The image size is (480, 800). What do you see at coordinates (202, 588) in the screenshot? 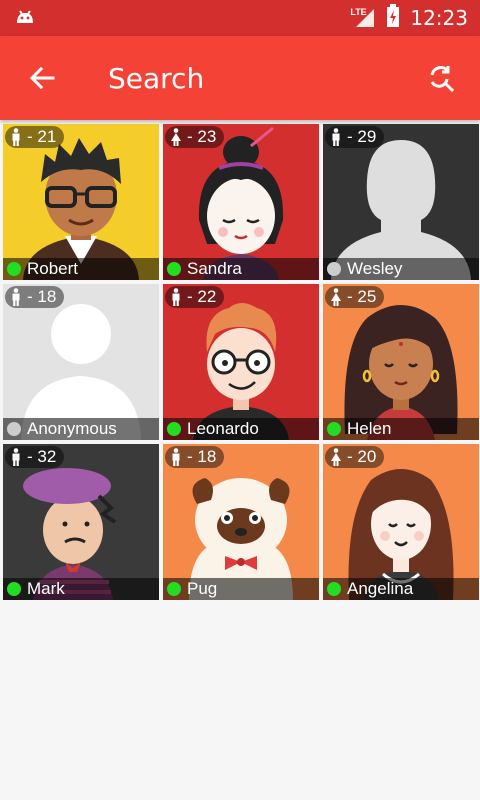
I see `user-name: Pug` at bounding box center [202, 588].